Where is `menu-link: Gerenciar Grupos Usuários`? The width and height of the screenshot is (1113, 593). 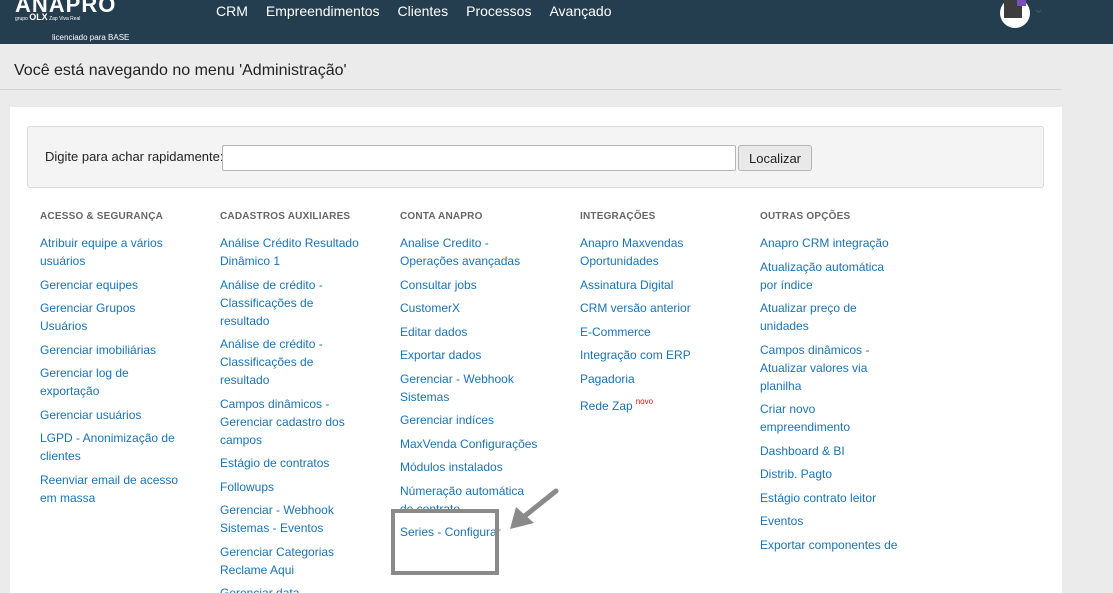 menu-link: Gerenciar Grupos Usuários is located at coordinates (125, 317).